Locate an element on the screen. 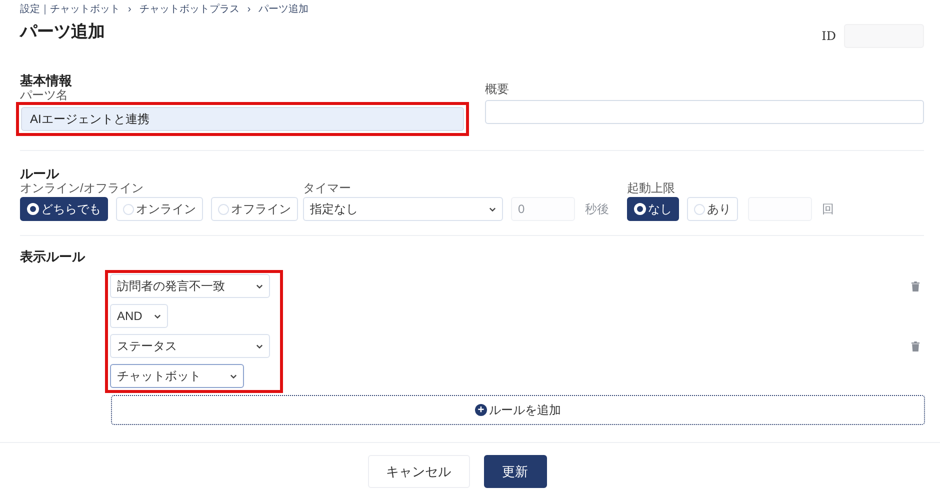 Image resolution: width=940 pixels, height=492 pixels. id-label: ID is located at coordinates (829, 36).